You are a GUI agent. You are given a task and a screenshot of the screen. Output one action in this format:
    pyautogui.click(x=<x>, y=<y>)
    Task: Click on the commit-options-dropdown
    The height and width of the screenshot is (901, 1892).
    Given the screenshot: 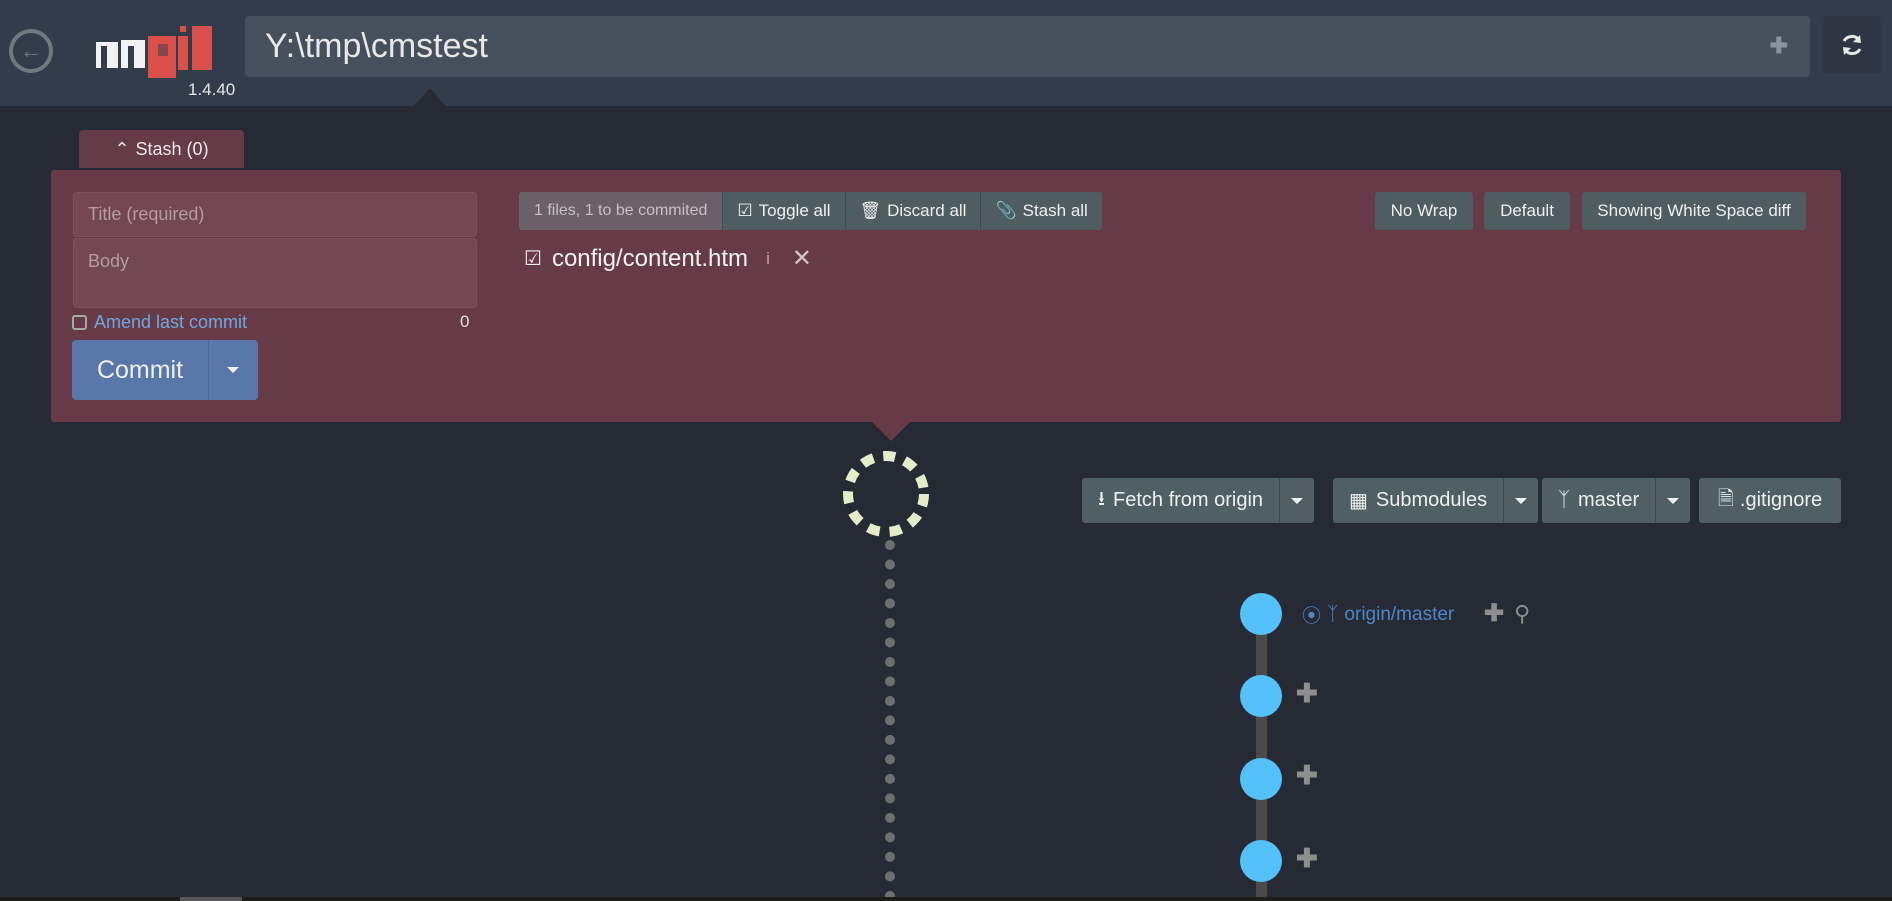 What is the action you would take?
    pyautogui.click(x=232, y=370)
    